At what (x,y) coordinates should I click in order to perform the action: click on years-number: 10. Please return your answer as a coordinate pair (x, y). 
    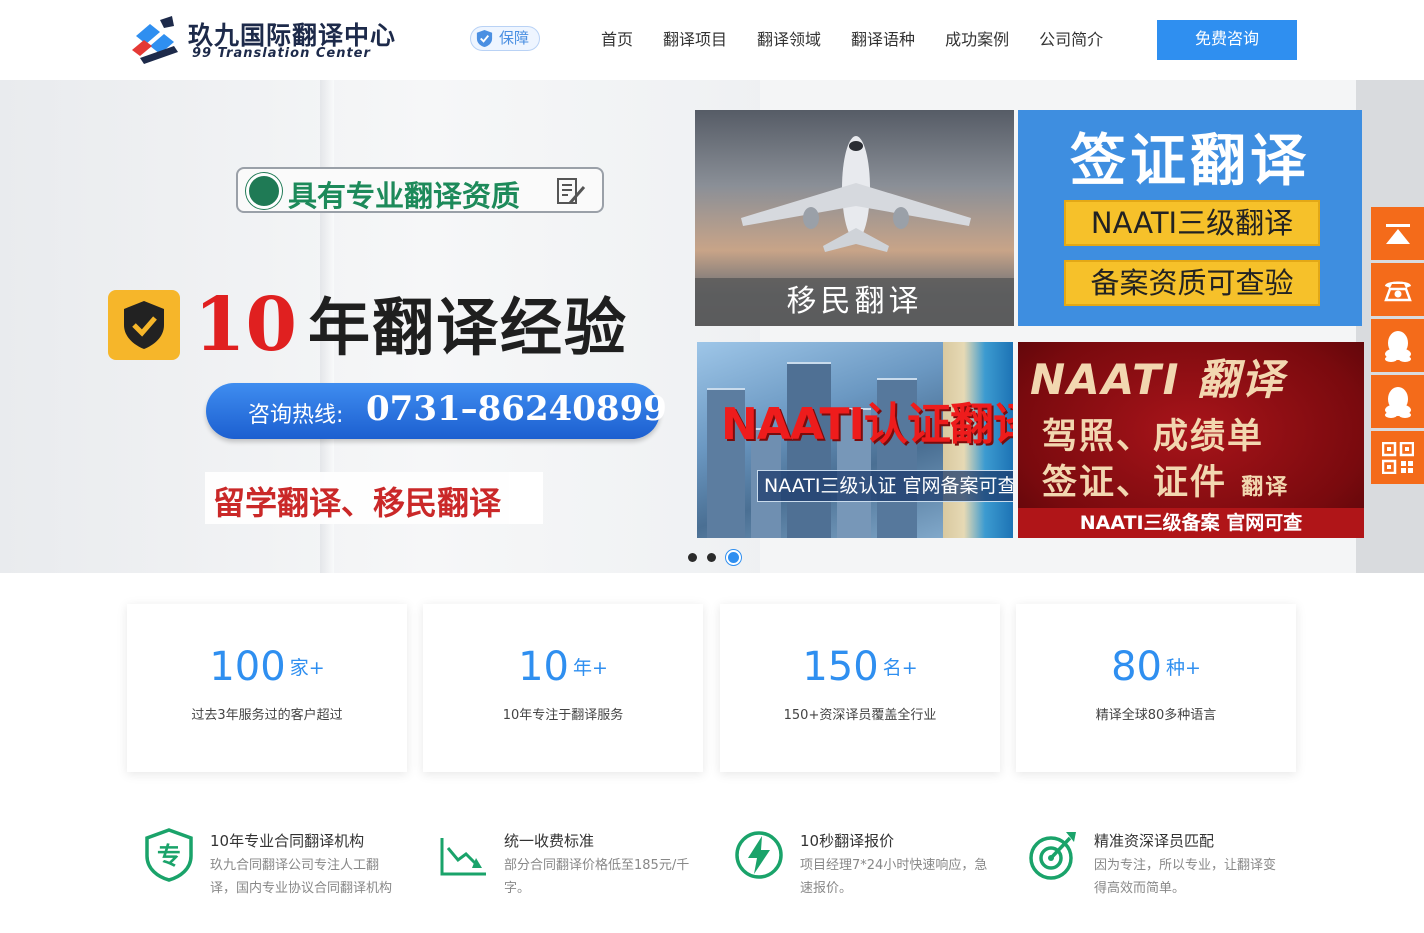
    Looking at the image, I should click on (245, 325).